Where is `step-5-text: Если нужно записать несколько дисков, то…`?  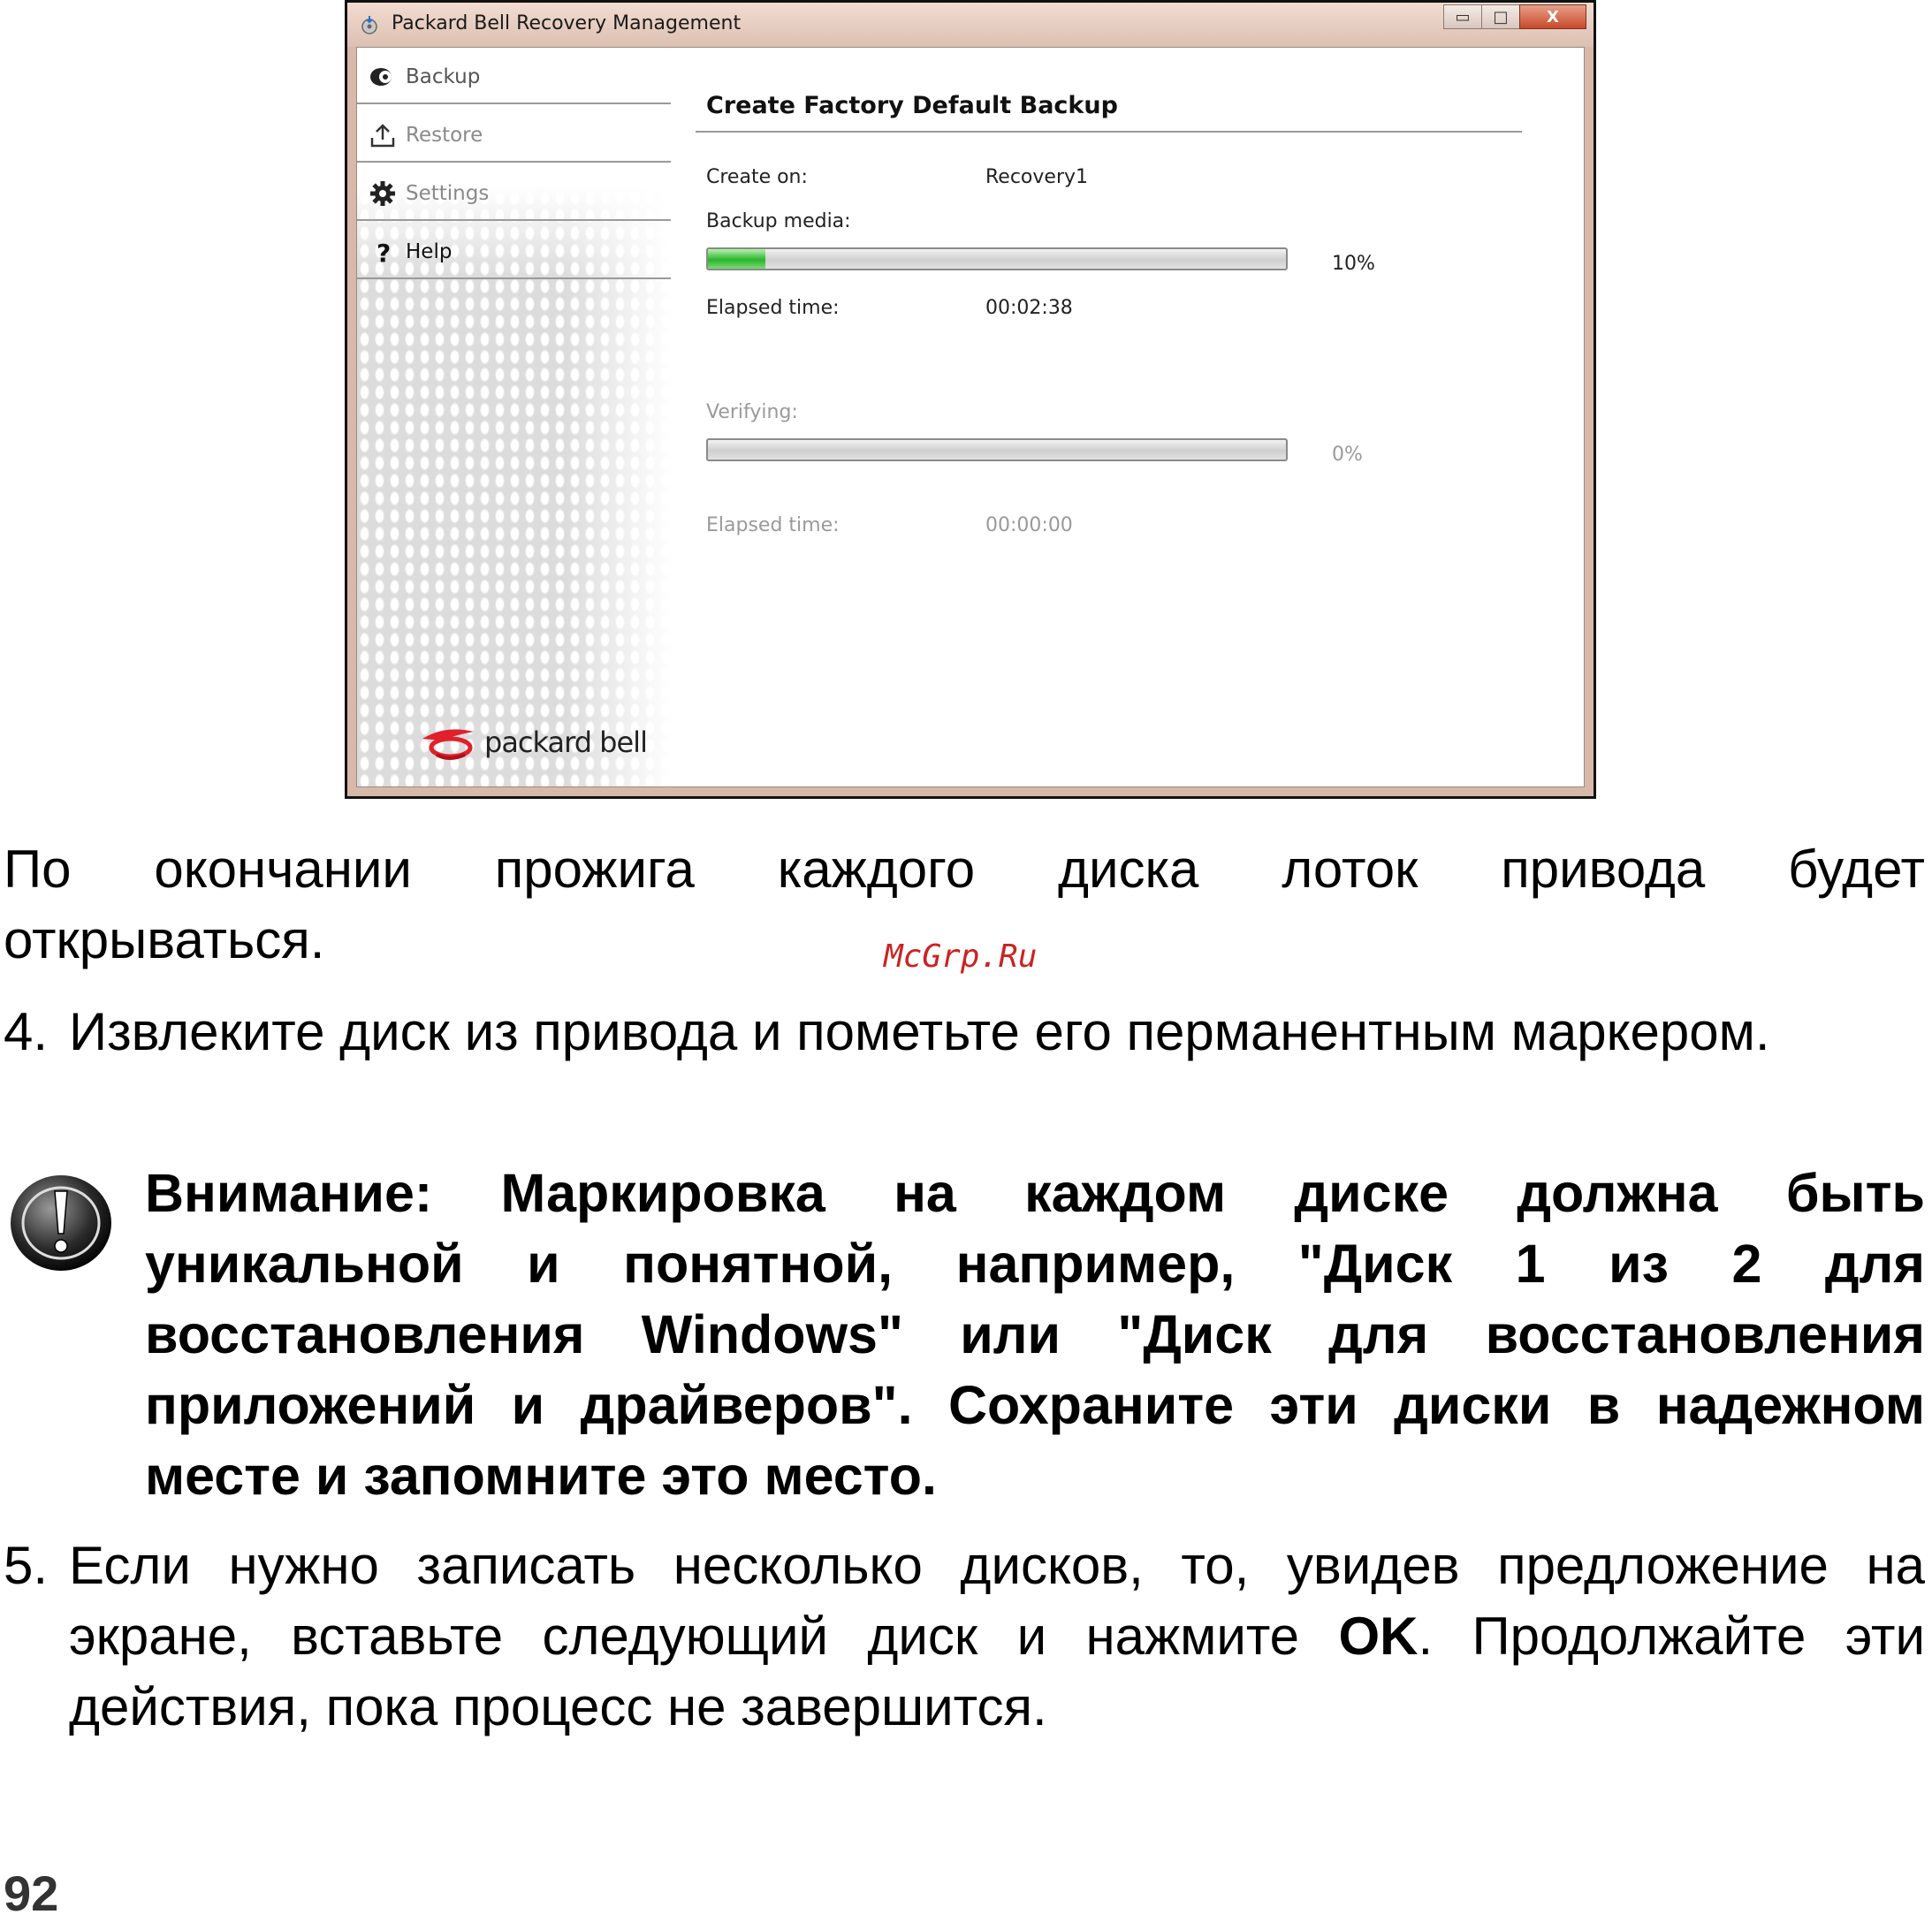
step-5-text: Если нужно записать несколько дисков, то… is located at coordinates (997, 1637).